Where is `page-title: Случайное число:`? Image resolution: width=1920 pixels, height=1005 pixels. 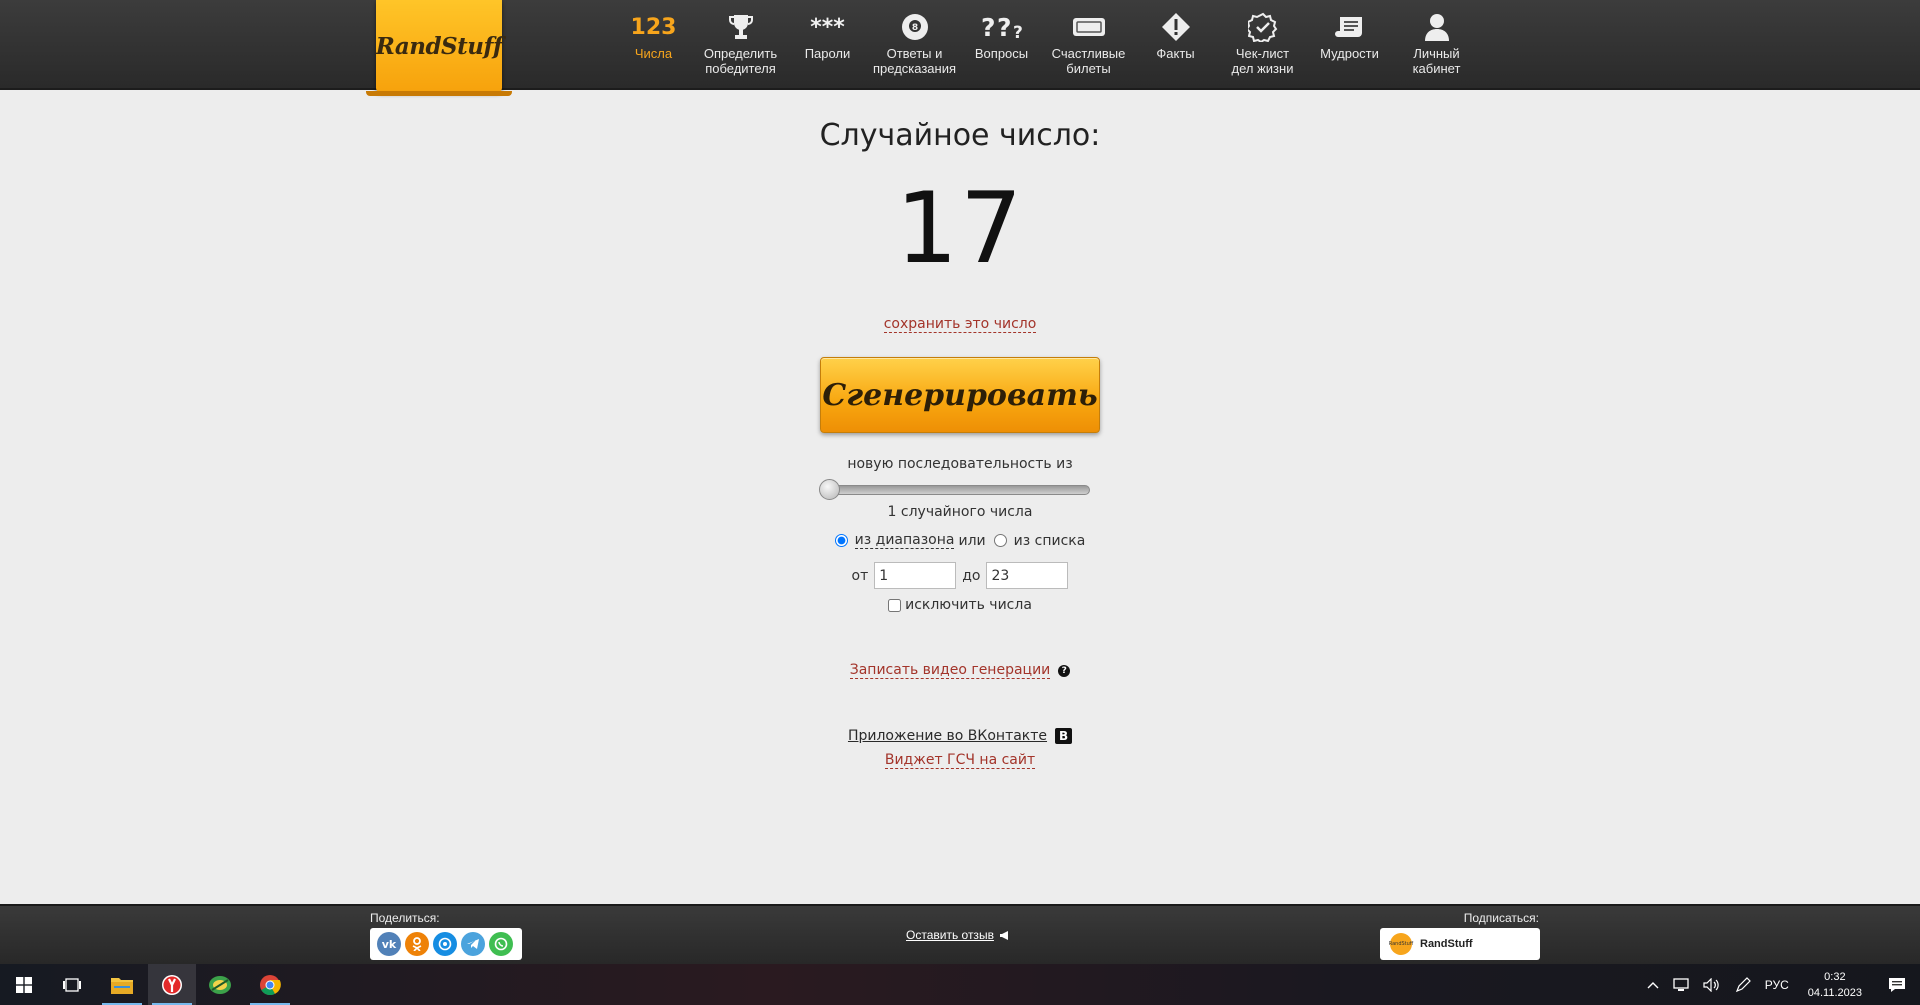 page-title: Случайное число: is located at coordinates (960, 135).